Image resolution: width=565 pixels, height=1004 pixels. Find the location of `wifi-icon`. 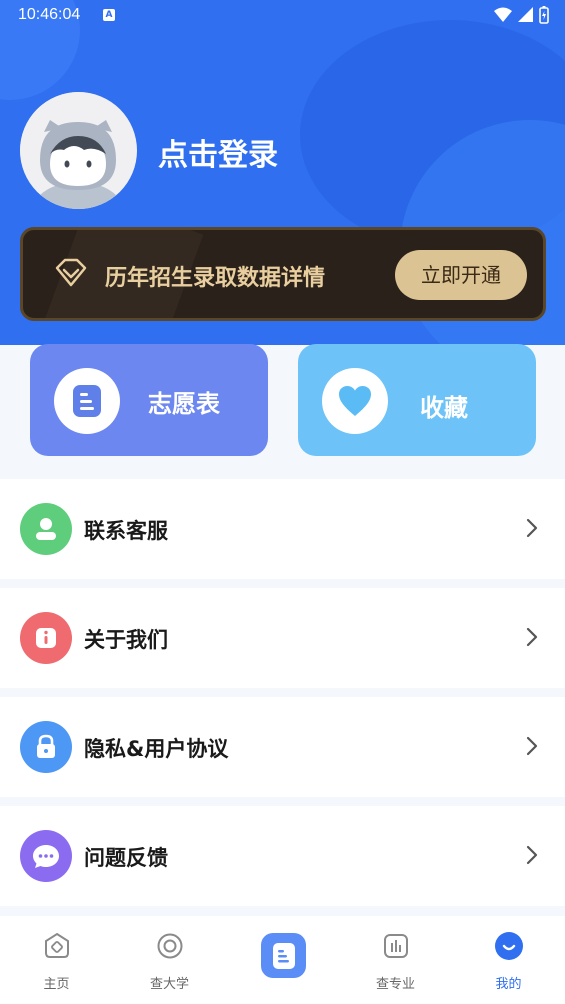

wifi-icon is located at coordinates (503, 14).